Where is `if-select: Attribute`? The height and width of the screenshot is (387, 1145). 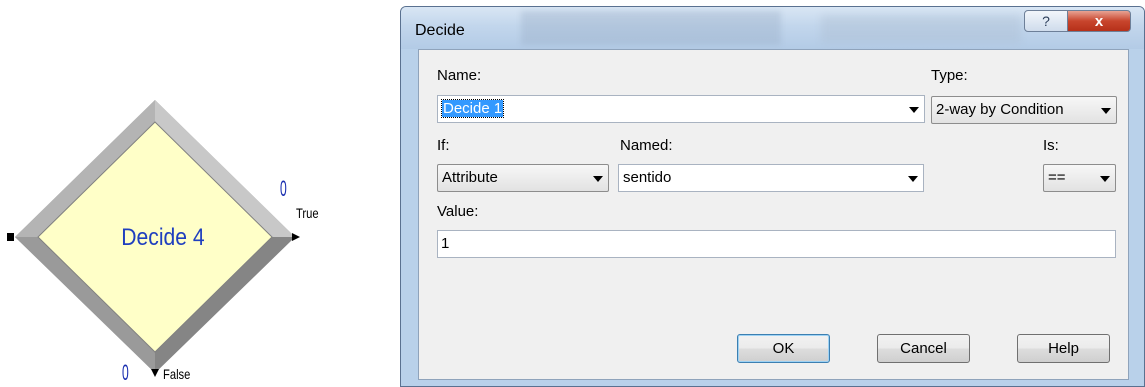
if-select: Attribute is located at coordinates (523, 178).